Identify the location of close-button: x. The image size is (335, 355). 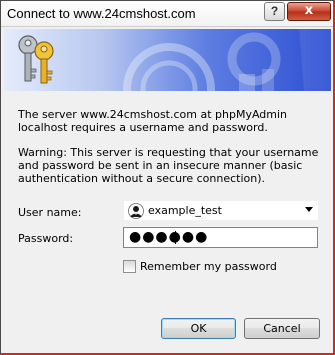
(309, 11).